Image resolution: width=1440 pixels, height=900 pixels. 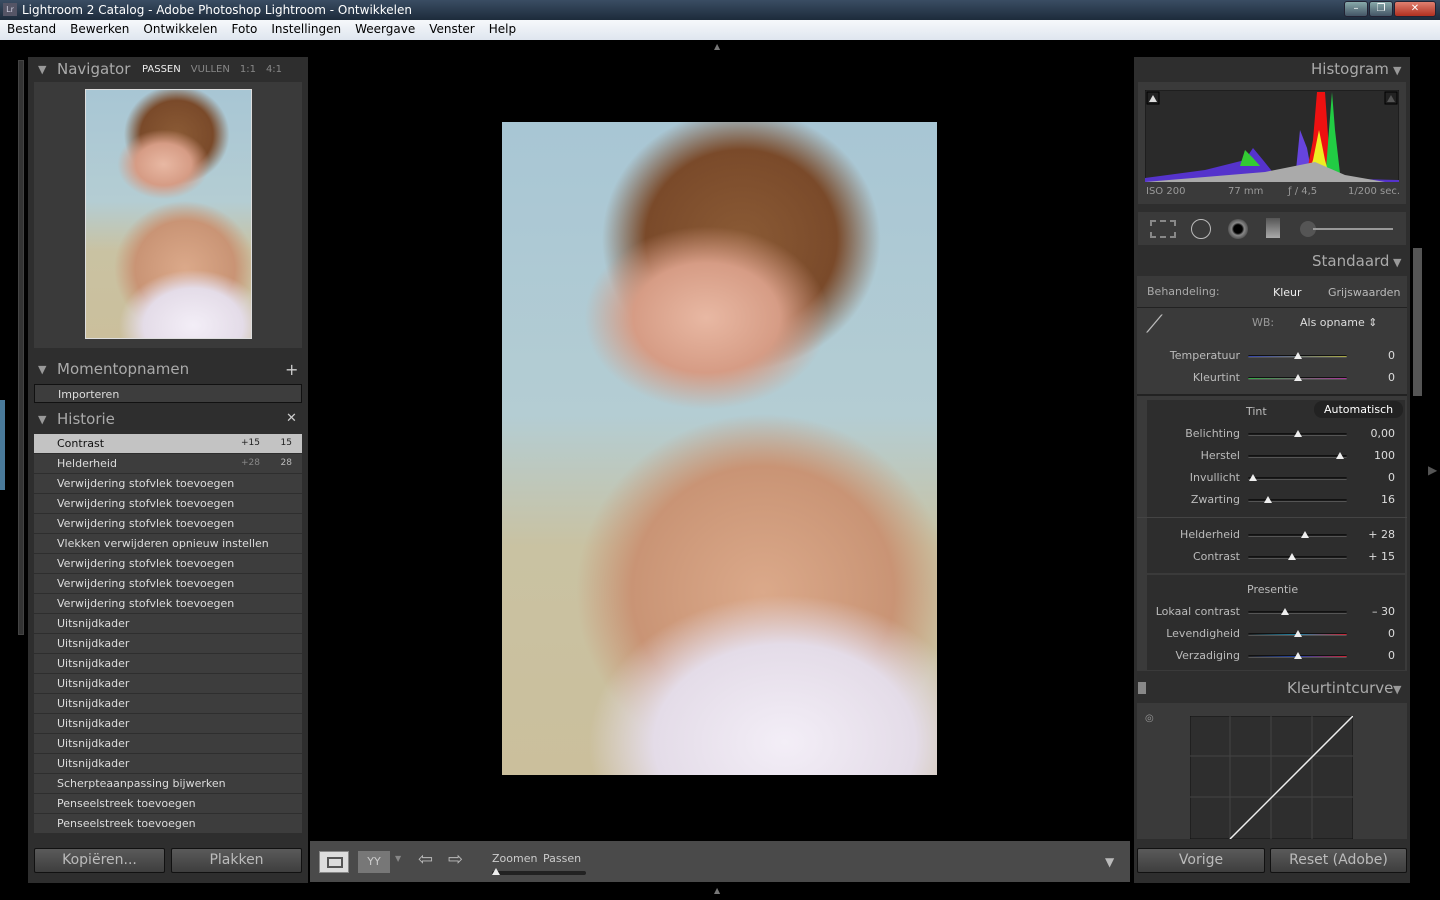 What do you see at coordinates (99, 29) in the screenshot?
I see `menu-bewerken: Bewerken` at bounding box center [99, 29].